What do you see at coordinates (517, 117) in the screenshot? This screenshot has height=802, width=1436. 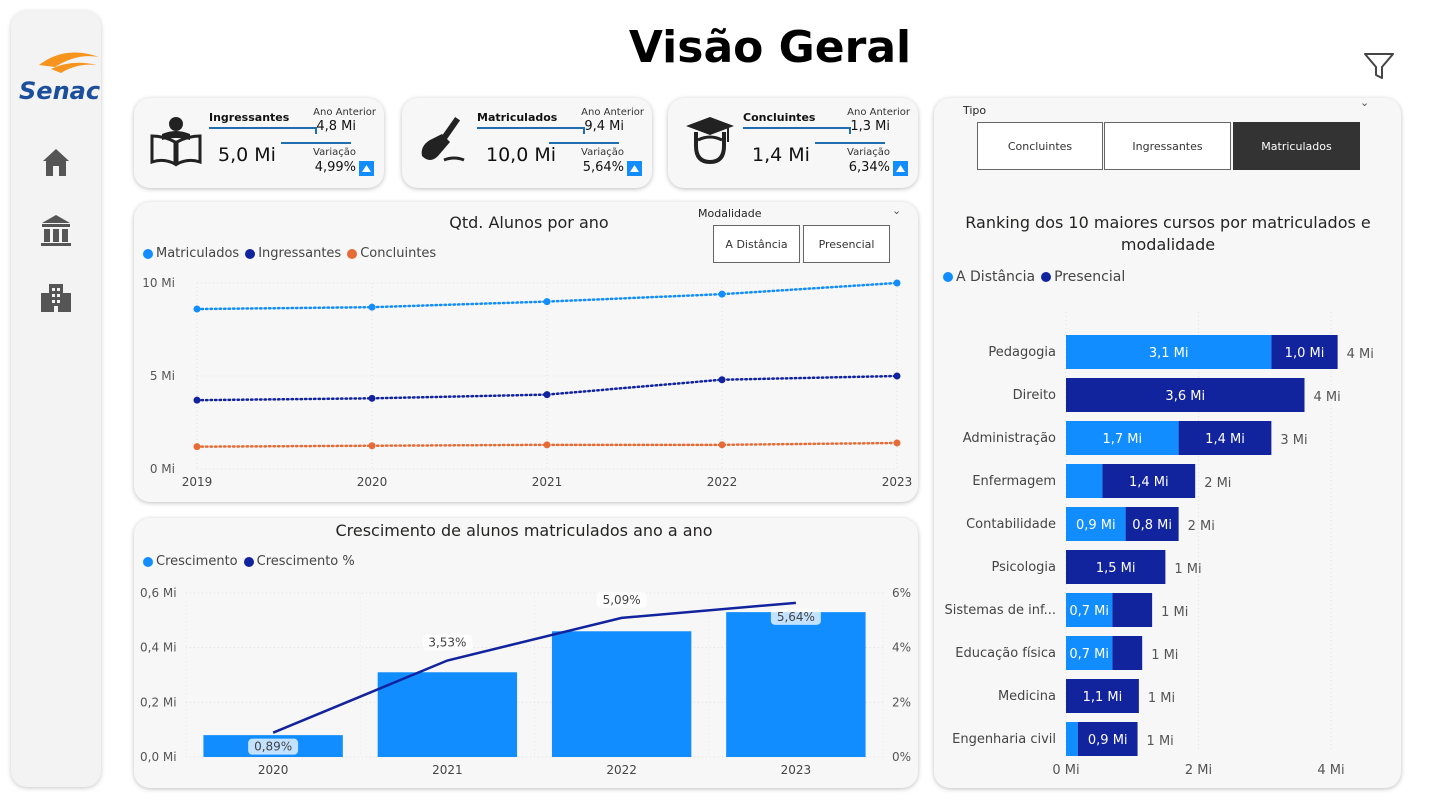 I see `kpi-label: Matriculados` at bounding box center [517, 117].